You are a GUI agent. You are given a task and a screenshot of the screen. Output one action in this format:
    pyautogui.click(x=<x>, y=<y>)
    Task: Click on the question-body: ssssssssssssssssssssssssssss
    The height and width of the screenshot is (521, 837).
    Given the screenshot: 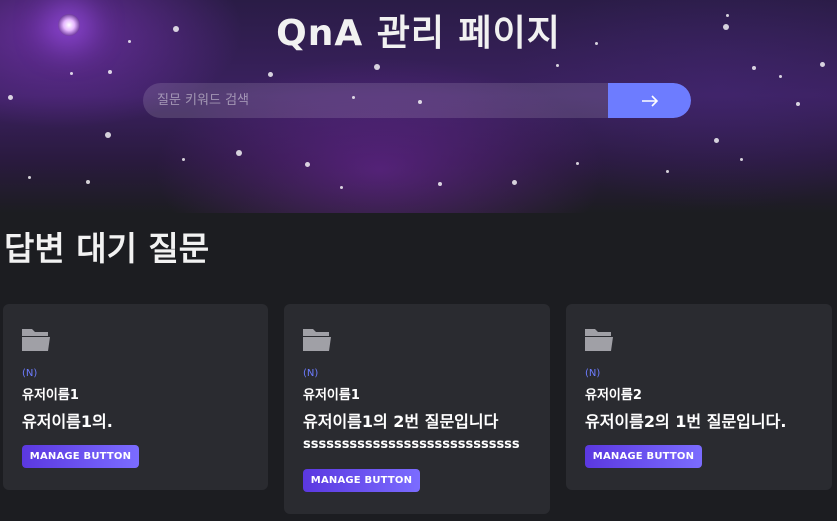 What is the action you would take?
    pyautogui.click(x=411, y=444)
    